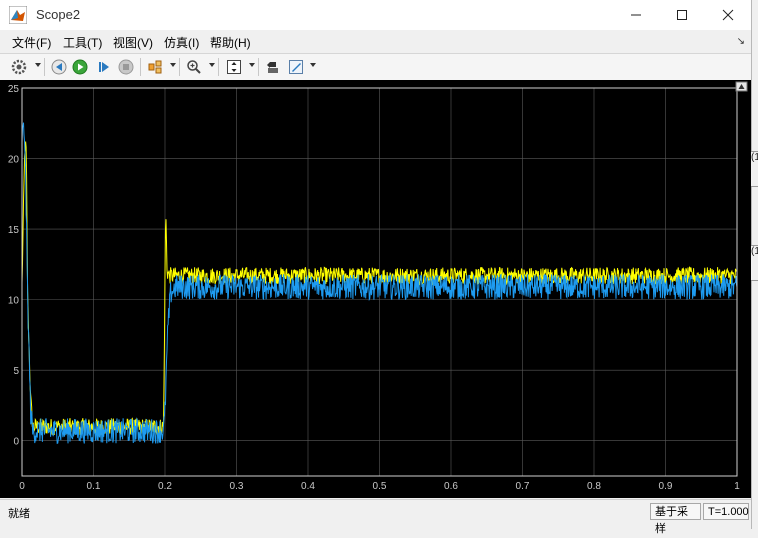 The width and height of the screenshot is (758, 538). Describe the element at coordinates (16, 442) in the screenshot. I see `y-tick-label: 0` at that location.